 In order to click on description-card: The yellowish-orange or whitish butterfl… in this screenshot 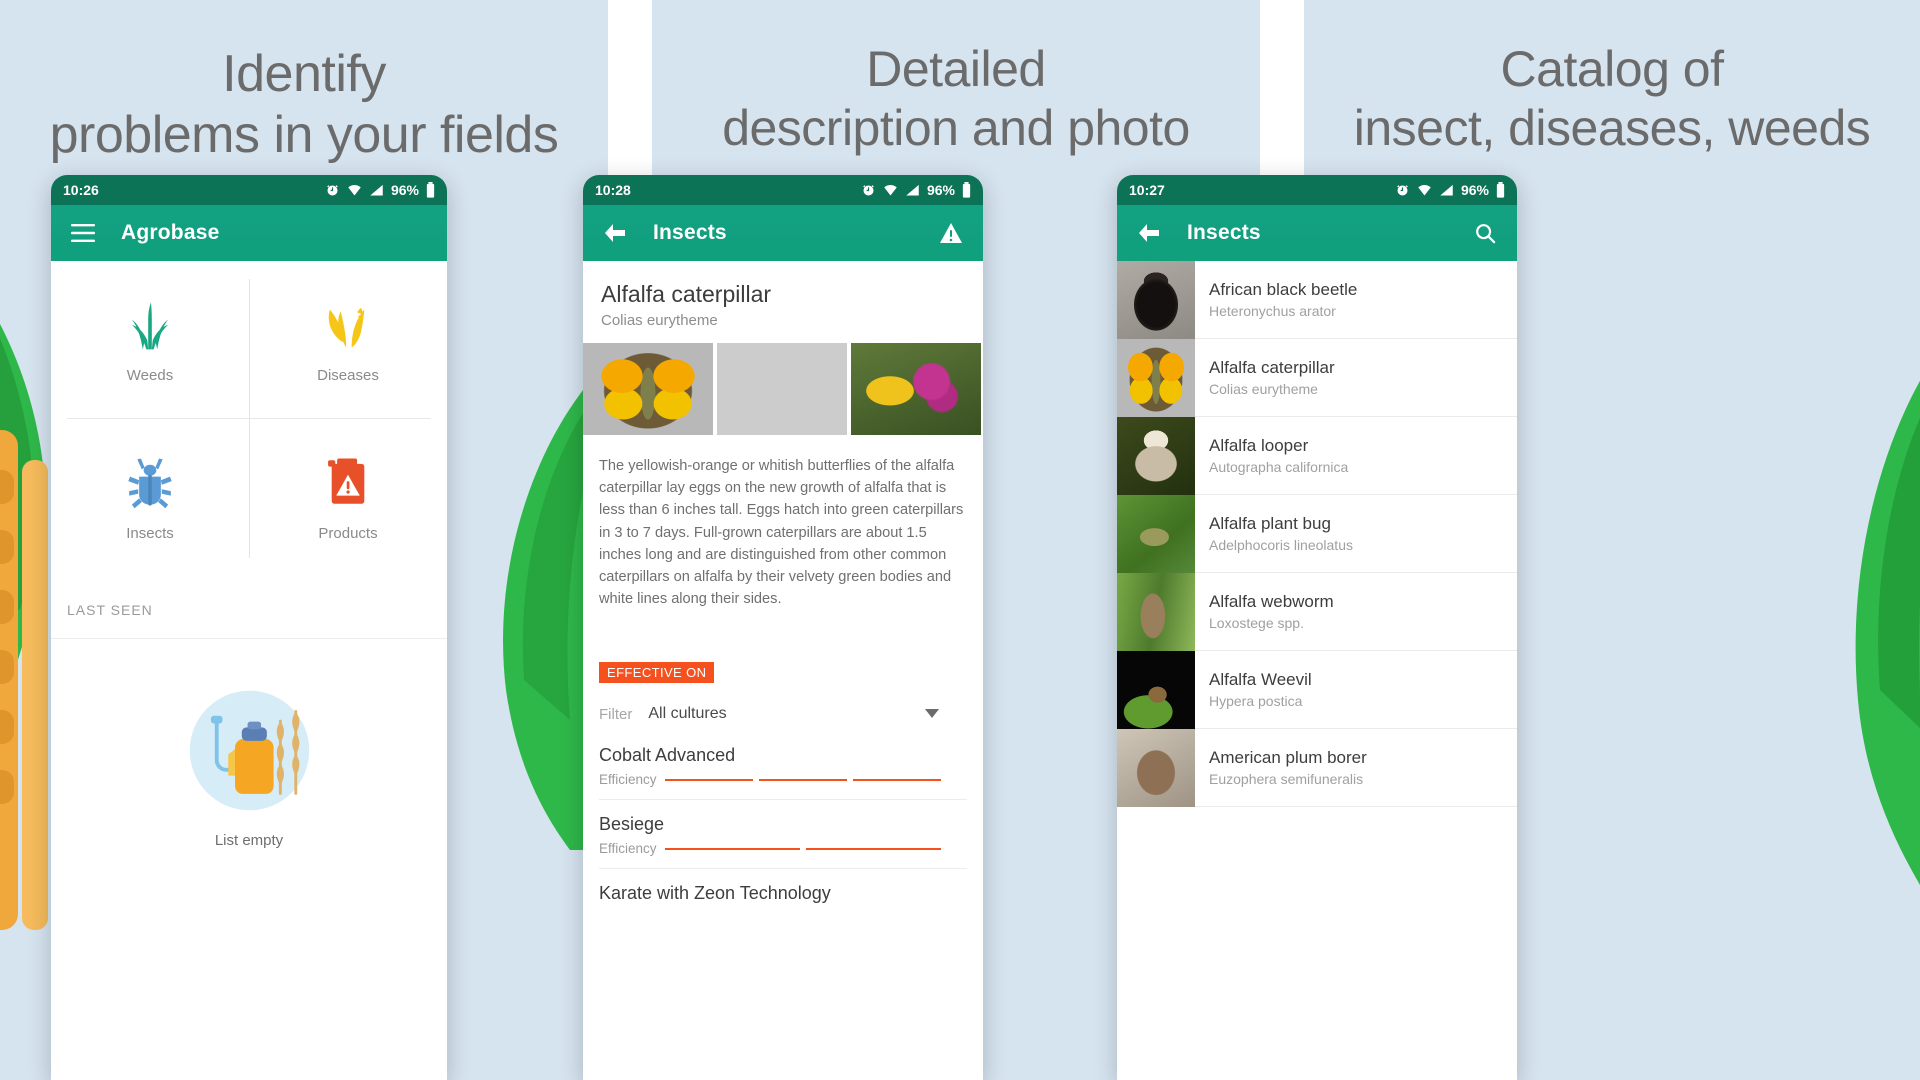, I will do `click(783, 537)`.